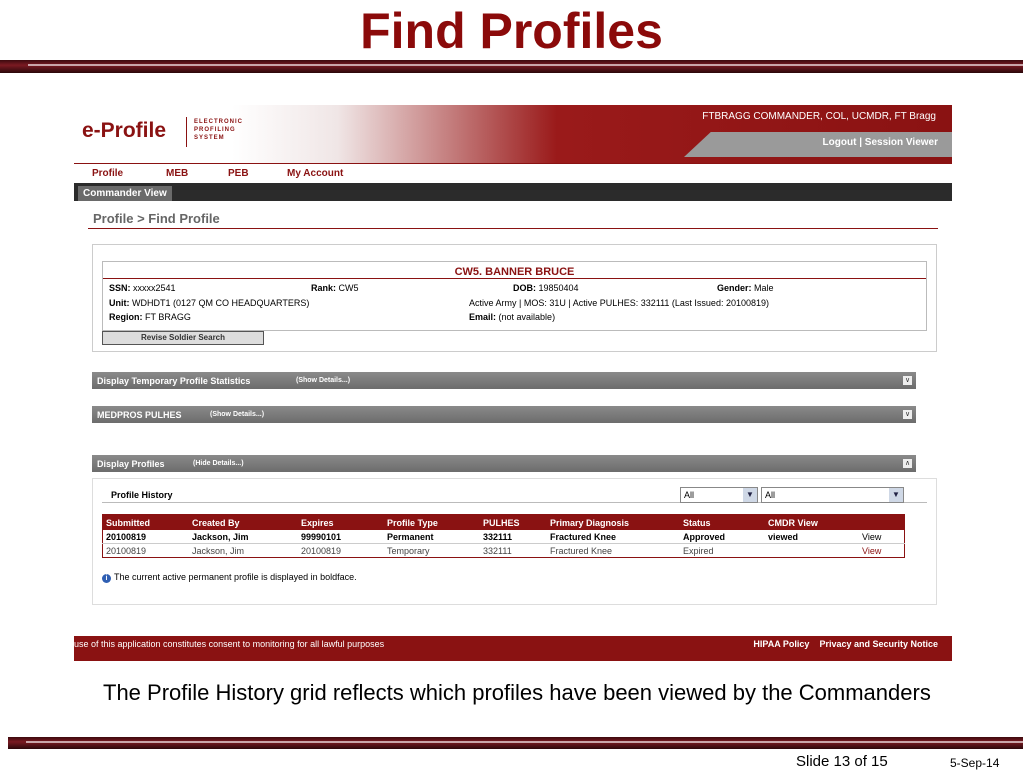  I want to click on type-filter-select: All ▼, so click(832, 495).